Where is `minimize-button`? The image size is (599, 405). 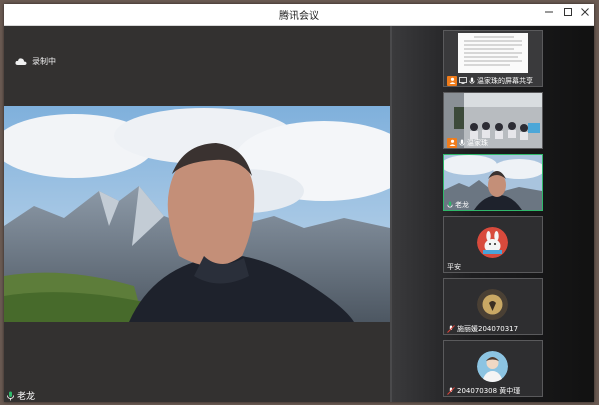 minimize-button is located at coordinates (549, 14).